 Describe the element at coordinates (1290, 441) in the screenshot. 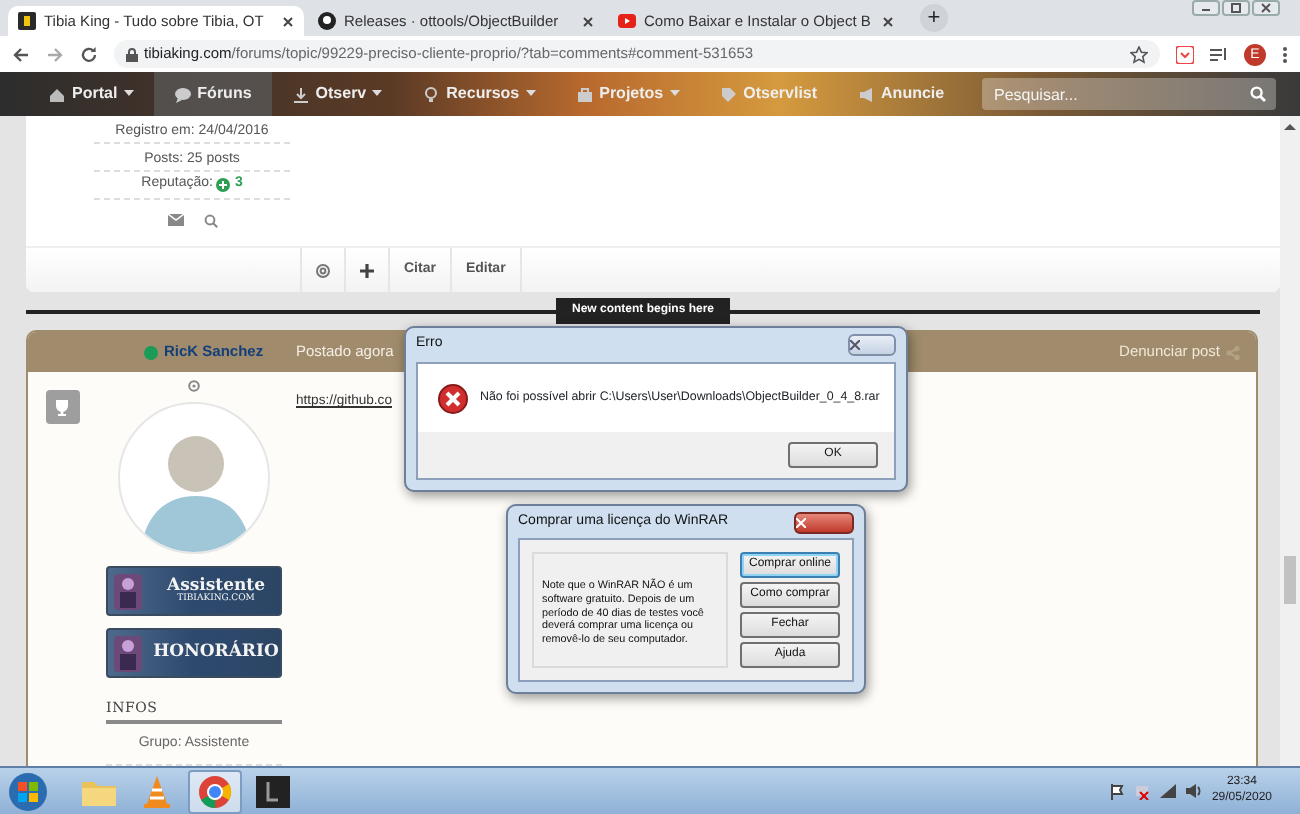

I see `scrollbar` at that location.